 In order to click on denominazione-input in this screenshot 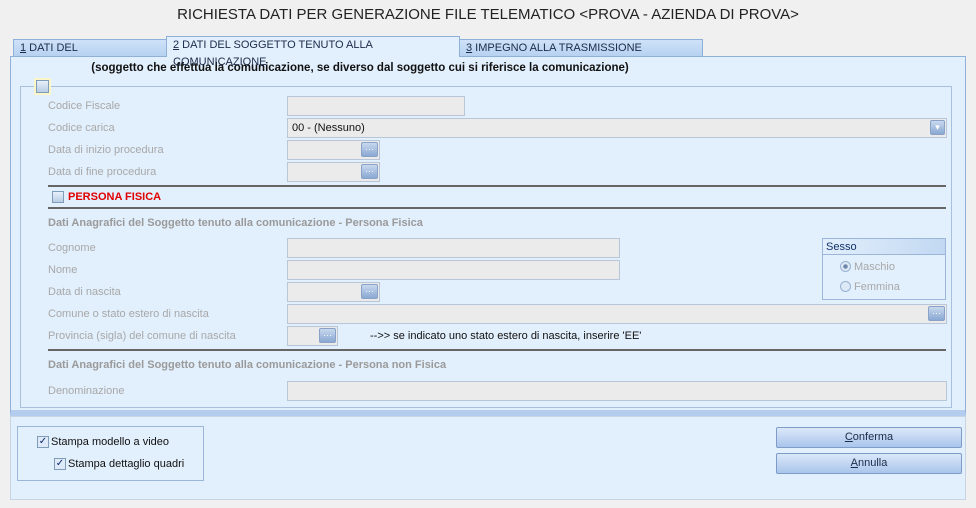, I will do `click(617, 391)`.